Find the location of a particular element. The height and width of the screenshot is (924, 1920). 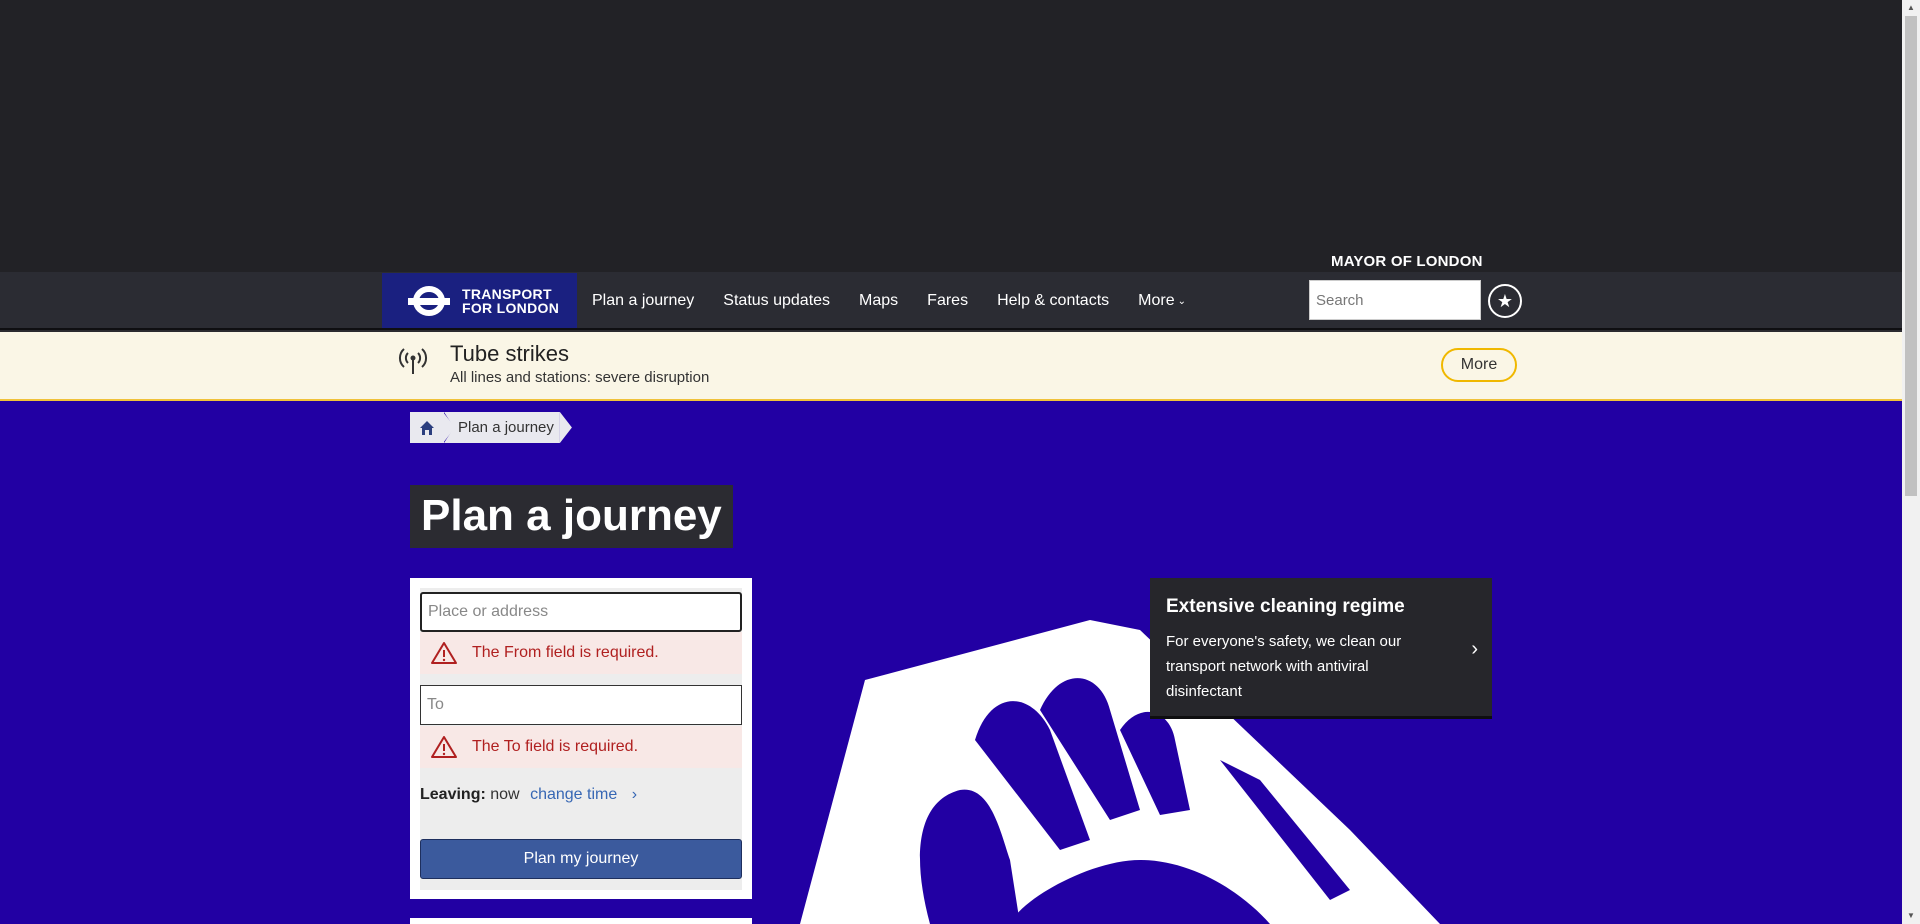

nav-plan-a-journey: Plan a journey is located at coordinates (643, 301).